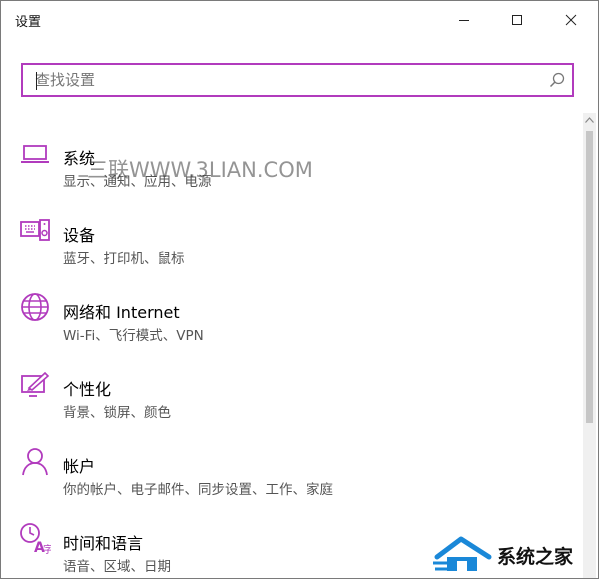 The width and height of the screenshot is (599, 579). Describe the element at coordinates (291, 317) in the screenshot. I see `category-network: 网络和 Internet Wi-Fi、飞行模式、VPN` at that location.